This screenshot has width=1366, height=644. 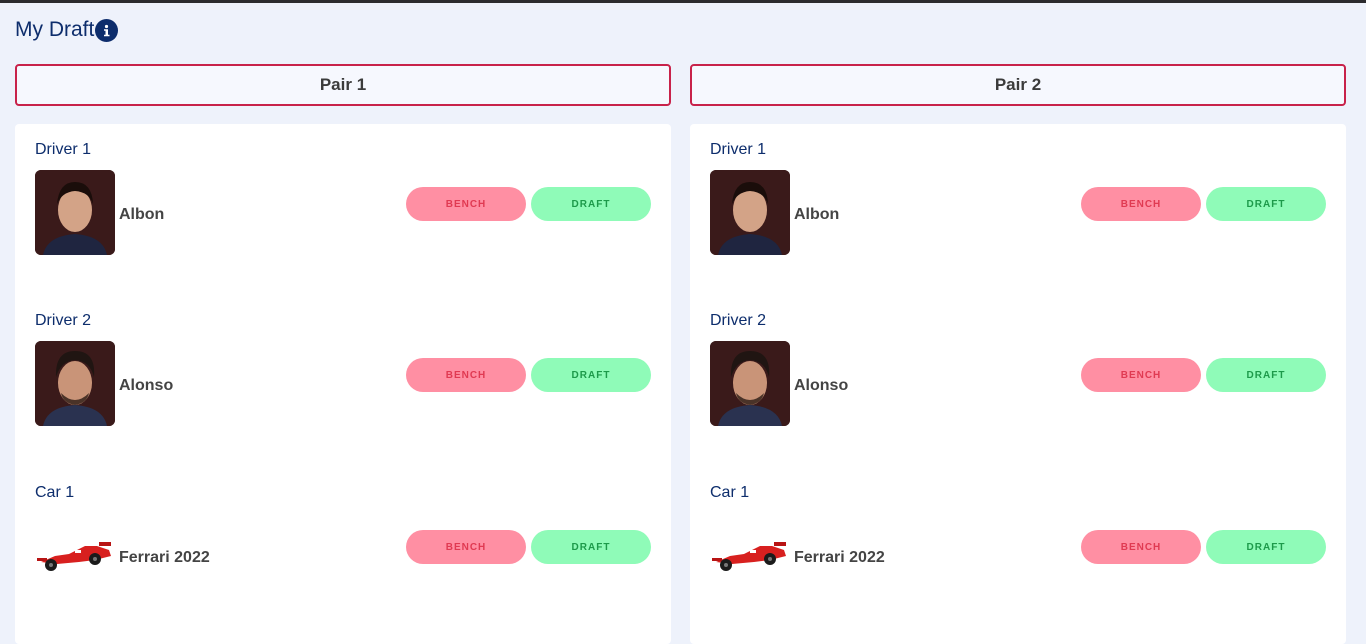 I want to click on page-title: My Draft, so click(x=55, y=29).